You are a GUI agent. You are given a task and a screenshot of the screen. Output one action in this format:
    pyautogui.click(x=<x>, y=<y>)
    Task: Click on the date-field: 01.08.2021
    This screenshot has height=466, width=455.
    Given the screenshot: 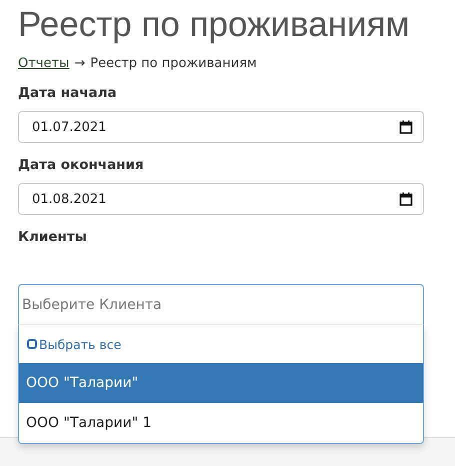 What is the action you would take?
    pyautogui.click(x=221, y=199)
    